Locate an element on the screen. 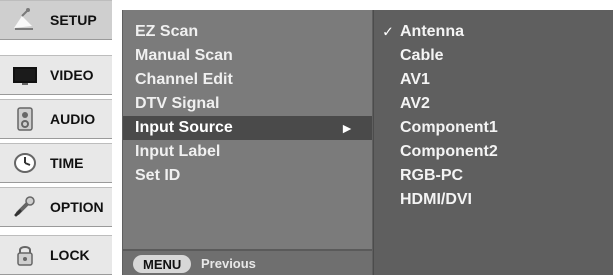  checkmark-icon: ✓ is located at coordinates (388, 31).